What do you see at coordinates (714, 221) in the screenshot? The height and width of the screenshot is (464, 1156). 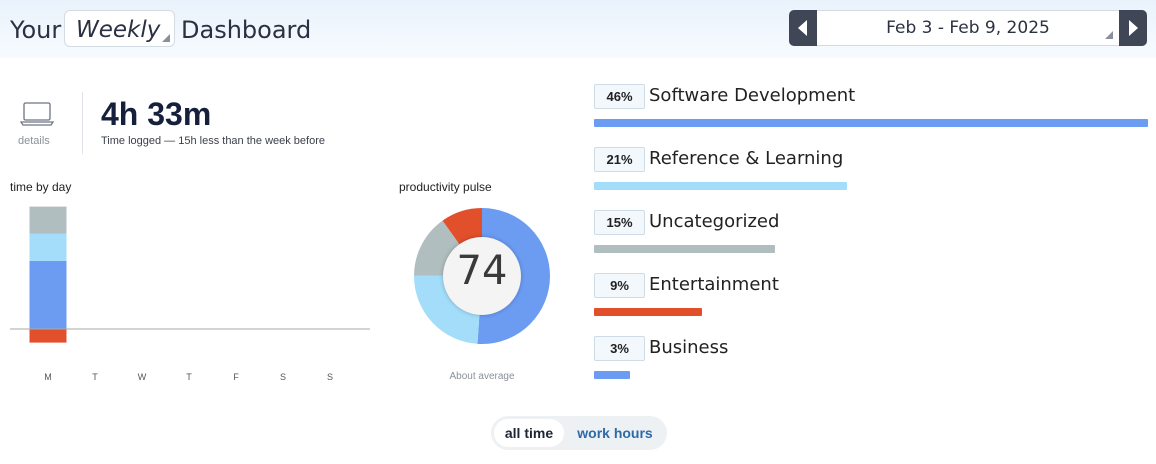 I see `category-name: Uncategorized` at bounding box center [714, 221].